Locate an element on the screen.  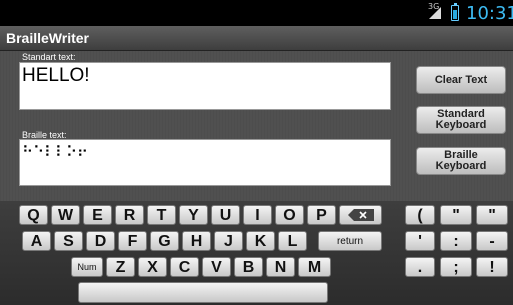
key-apostrophe: ' is located at coordinates (420, 241).